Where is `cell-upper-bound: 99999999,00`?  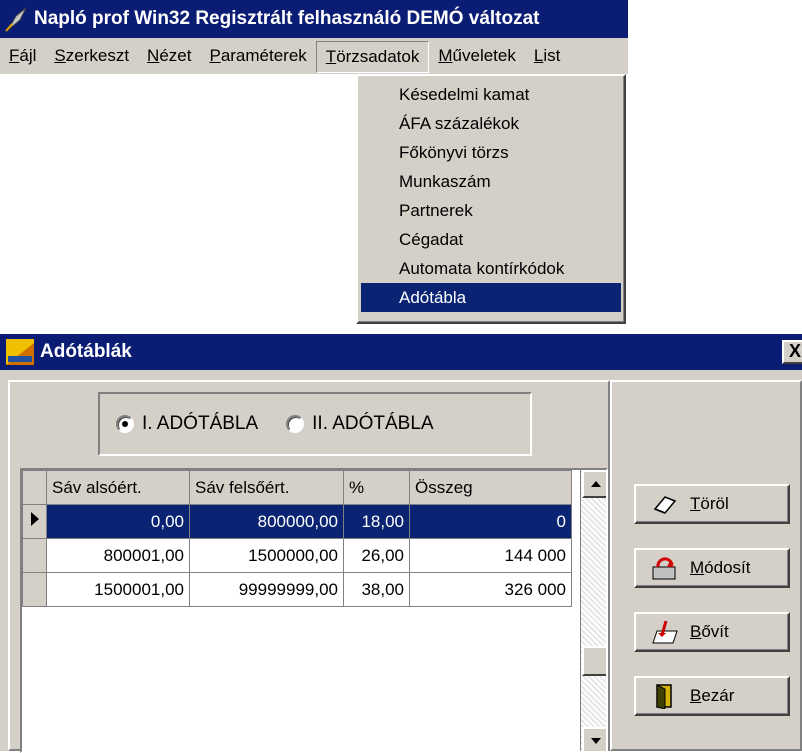 cell-upper-bound: 99999999,00 is located at coordinates (266, 589).